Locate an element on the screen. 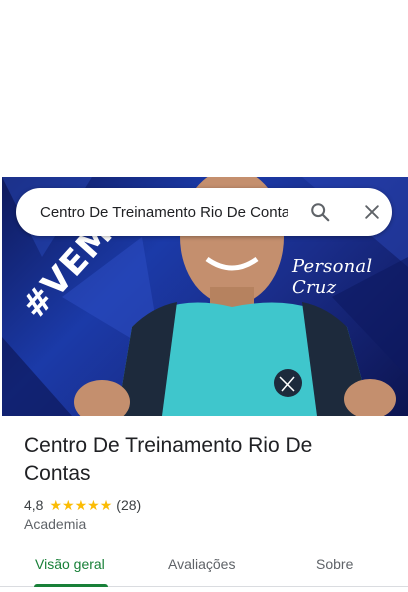 Image resolution: width=408 pixels, height=592 pixels. place-title: Centro De Treinamento Rio De Contas is located at coordinates (168, 459).